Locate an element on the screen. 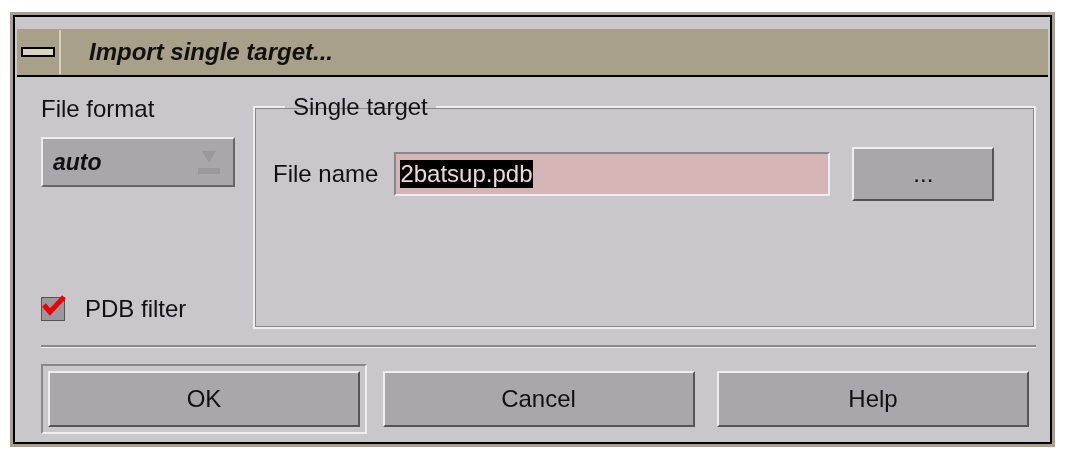 The height and width of the screenshot is (459, 1069). file-name-label: File name is located at coordinates (326, 174).